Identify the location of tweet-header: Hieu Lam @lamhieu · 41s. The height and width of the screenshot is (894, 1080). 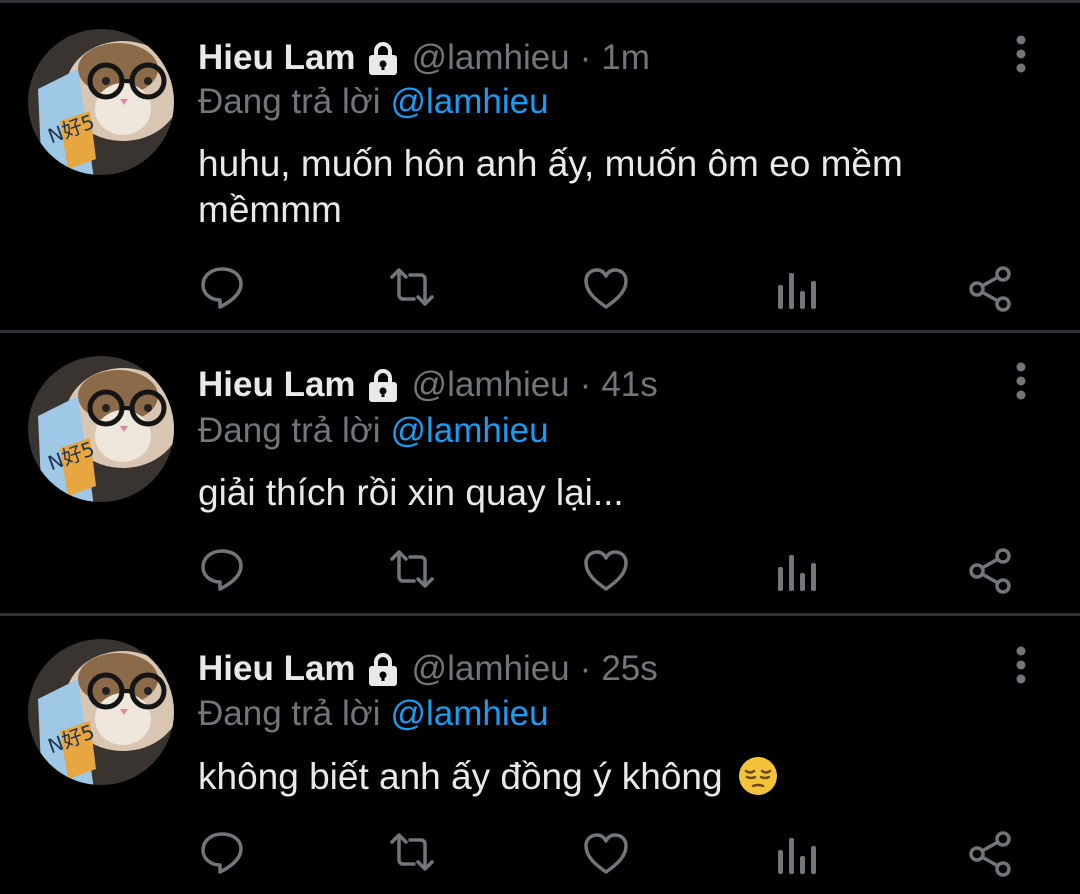
(428, 385).